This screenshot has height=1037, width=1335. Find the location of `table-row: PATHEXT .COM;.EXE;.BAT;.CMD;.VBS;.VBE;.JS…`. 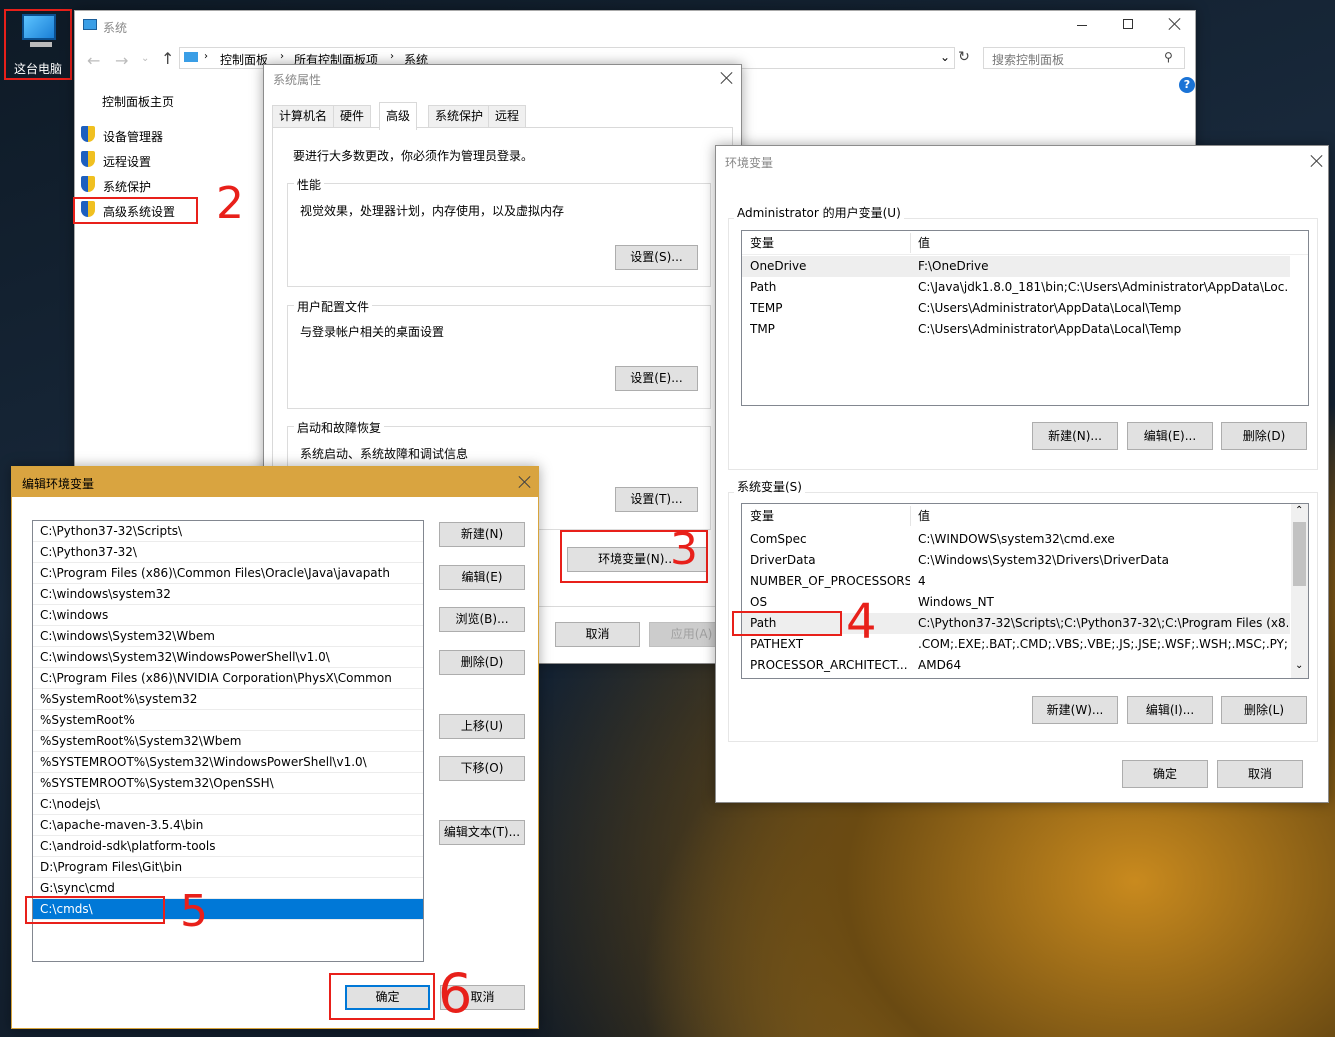

table-row: PATHEXT .COM;.EXE;.BAT;.CMD;.VBS;.VBE;.JS… is located at coordinates (1016, 644).